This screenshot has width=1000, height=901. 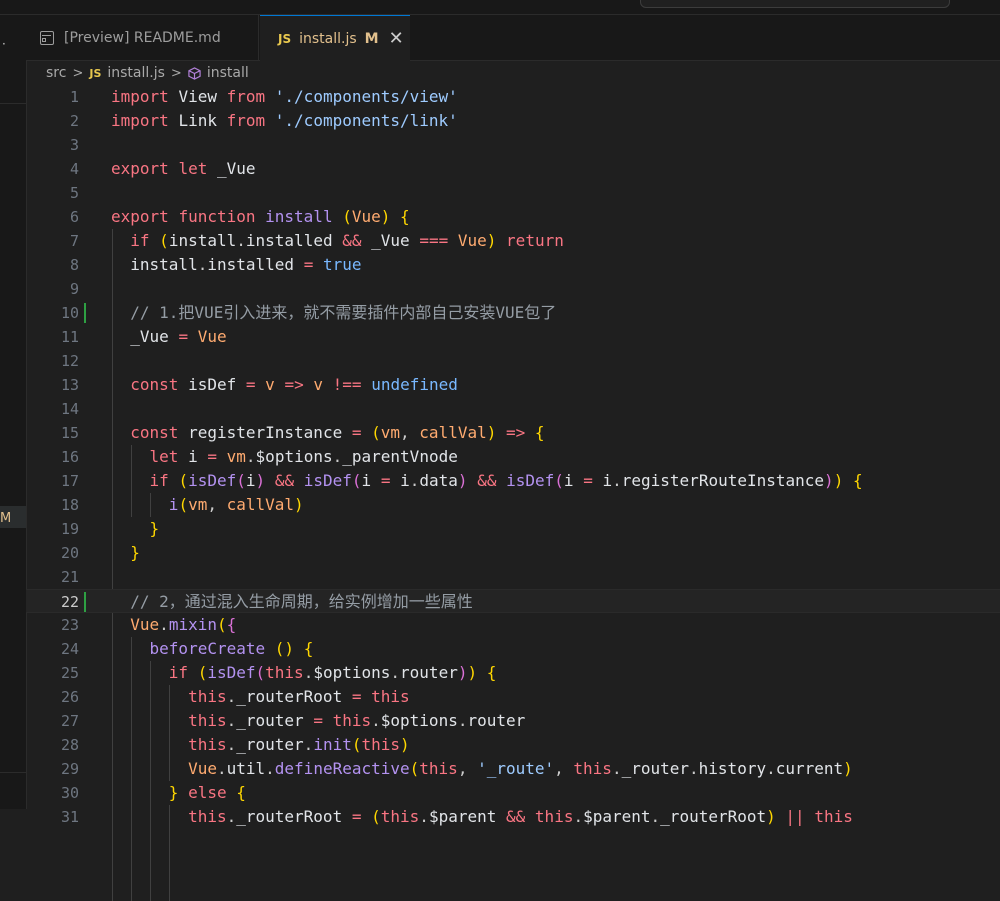 What do you see at coordinates (47, 37) in the screenshot?
I see `preview-icon` at bounding box center [47, 37].